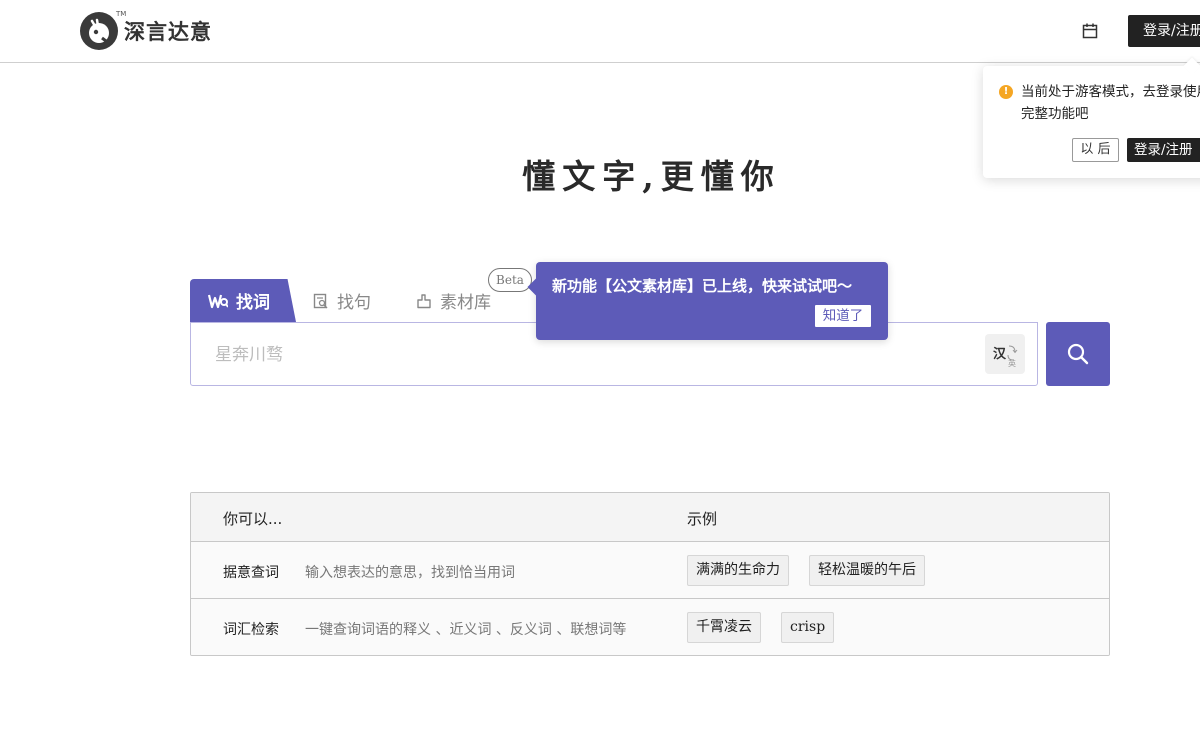 Image resolution: width=1200 pixels, height=750 pixels. Describe the element at coordinates (251, 630) in the screenshot. I see `row-title: 词汇检索` at that location.